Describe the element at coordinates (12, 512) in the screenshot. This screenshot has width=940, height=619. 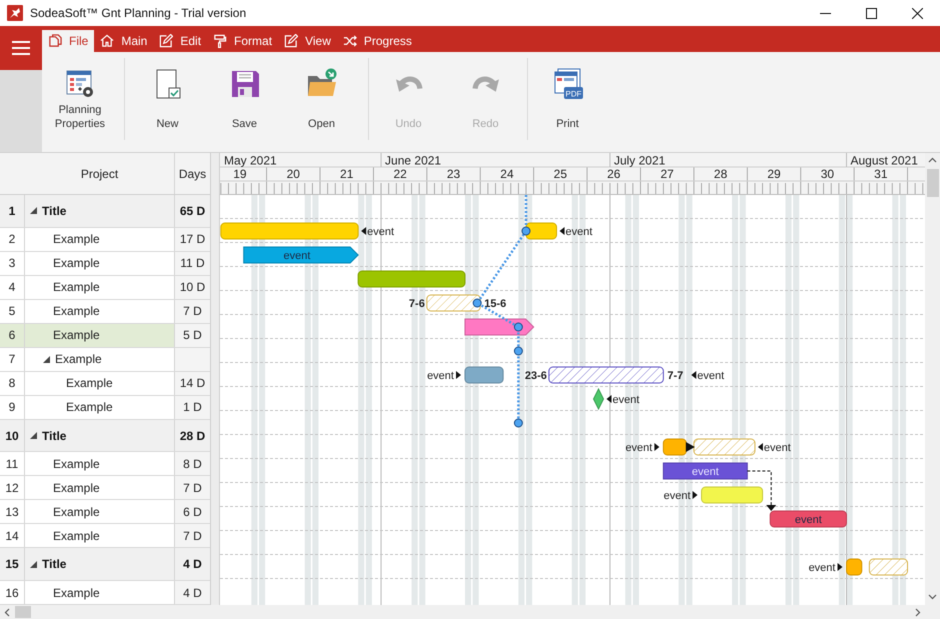
I see `row-number: 13` at that location.